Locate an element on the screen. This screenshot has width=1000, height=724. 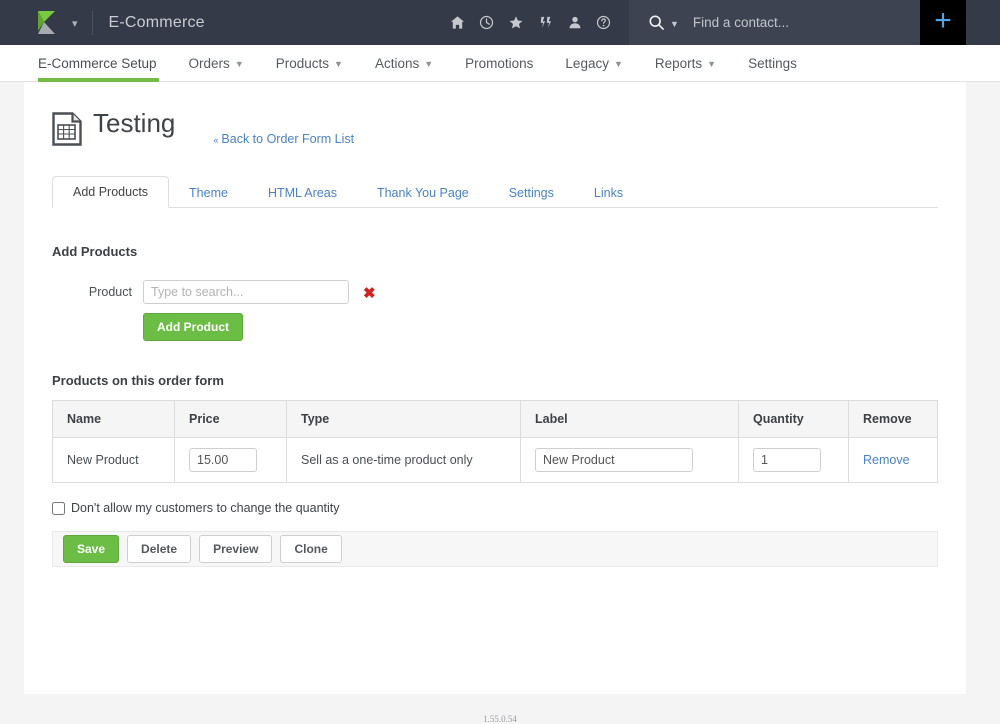
tab-label: Links is located at coordinates (608, 192).